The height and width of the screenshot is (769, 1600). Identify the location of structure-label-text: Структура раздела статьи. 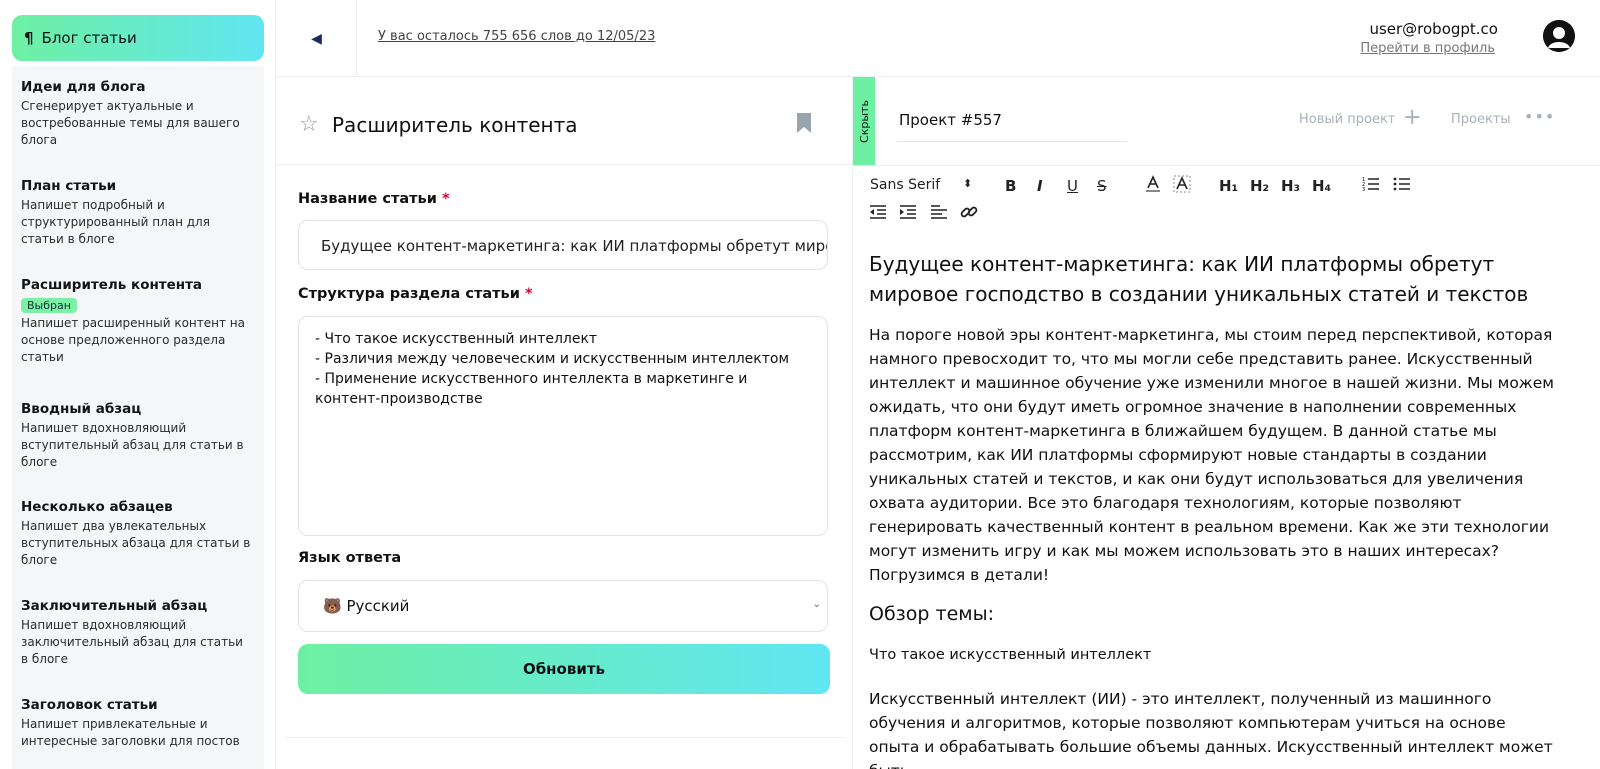
(409, 294).